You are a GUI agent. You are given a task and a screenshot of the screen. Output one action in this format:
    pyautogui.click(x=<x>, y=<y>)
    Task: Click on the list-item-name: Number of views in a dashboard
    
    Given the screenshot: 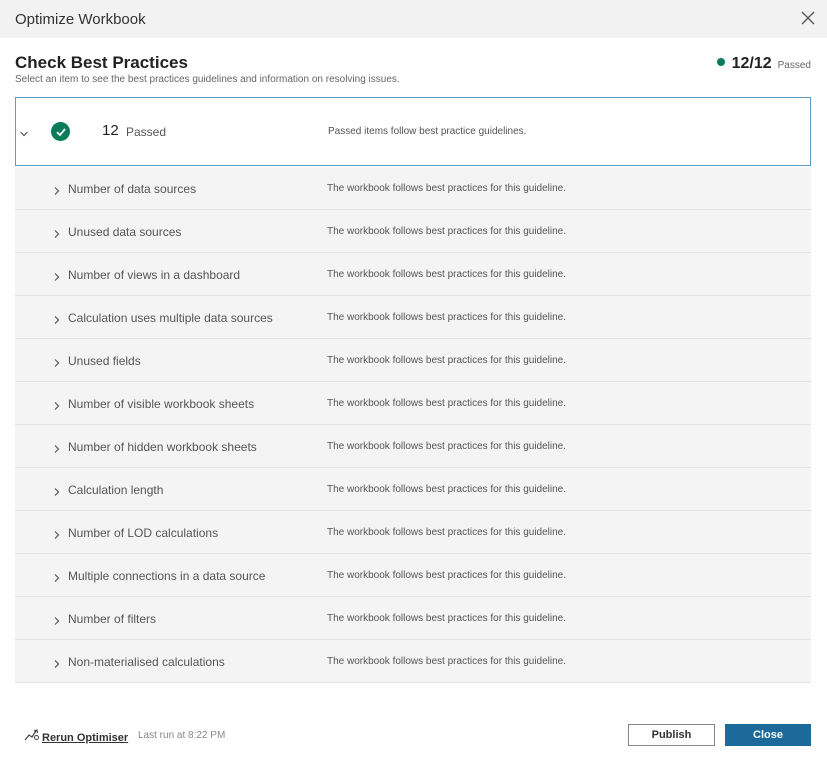 What is the action you would take?
    pyautogui.click(x=154, y=275)
    